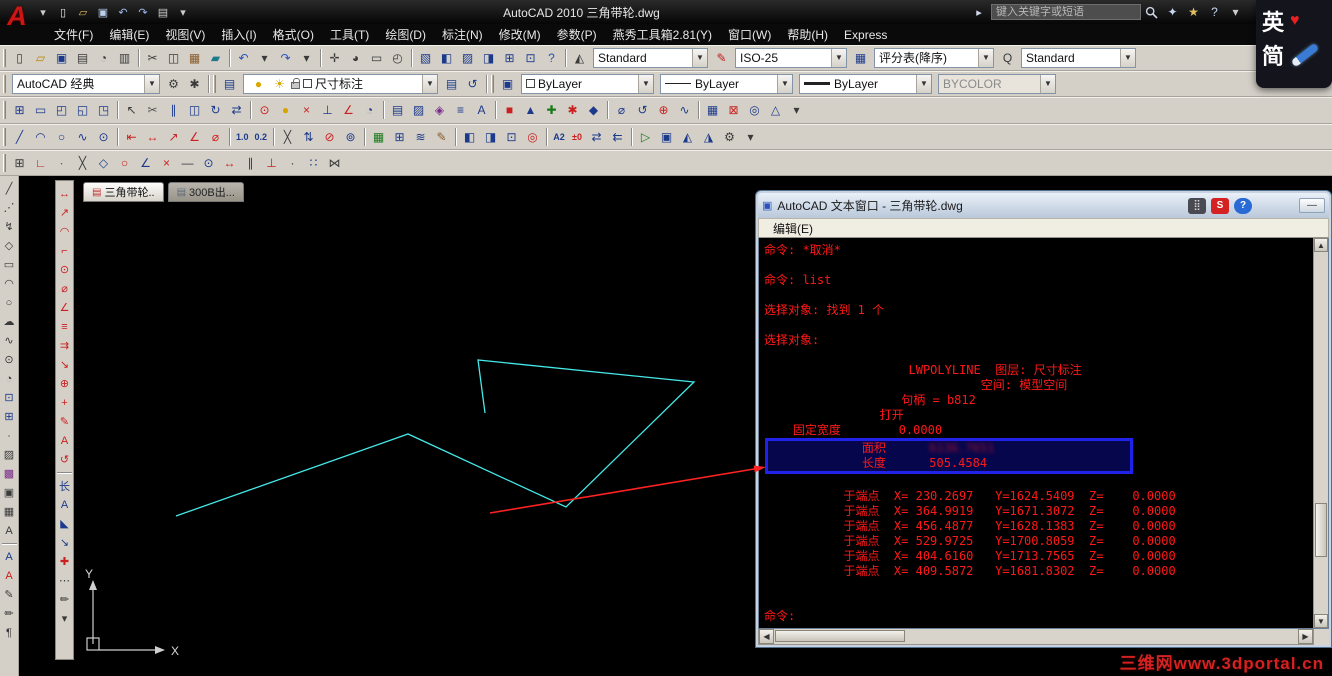 Image resolution: width=1332 pixels, height=676 pixels. I want to click on table-style-dialog-icon: ▦, so click(860, 58).